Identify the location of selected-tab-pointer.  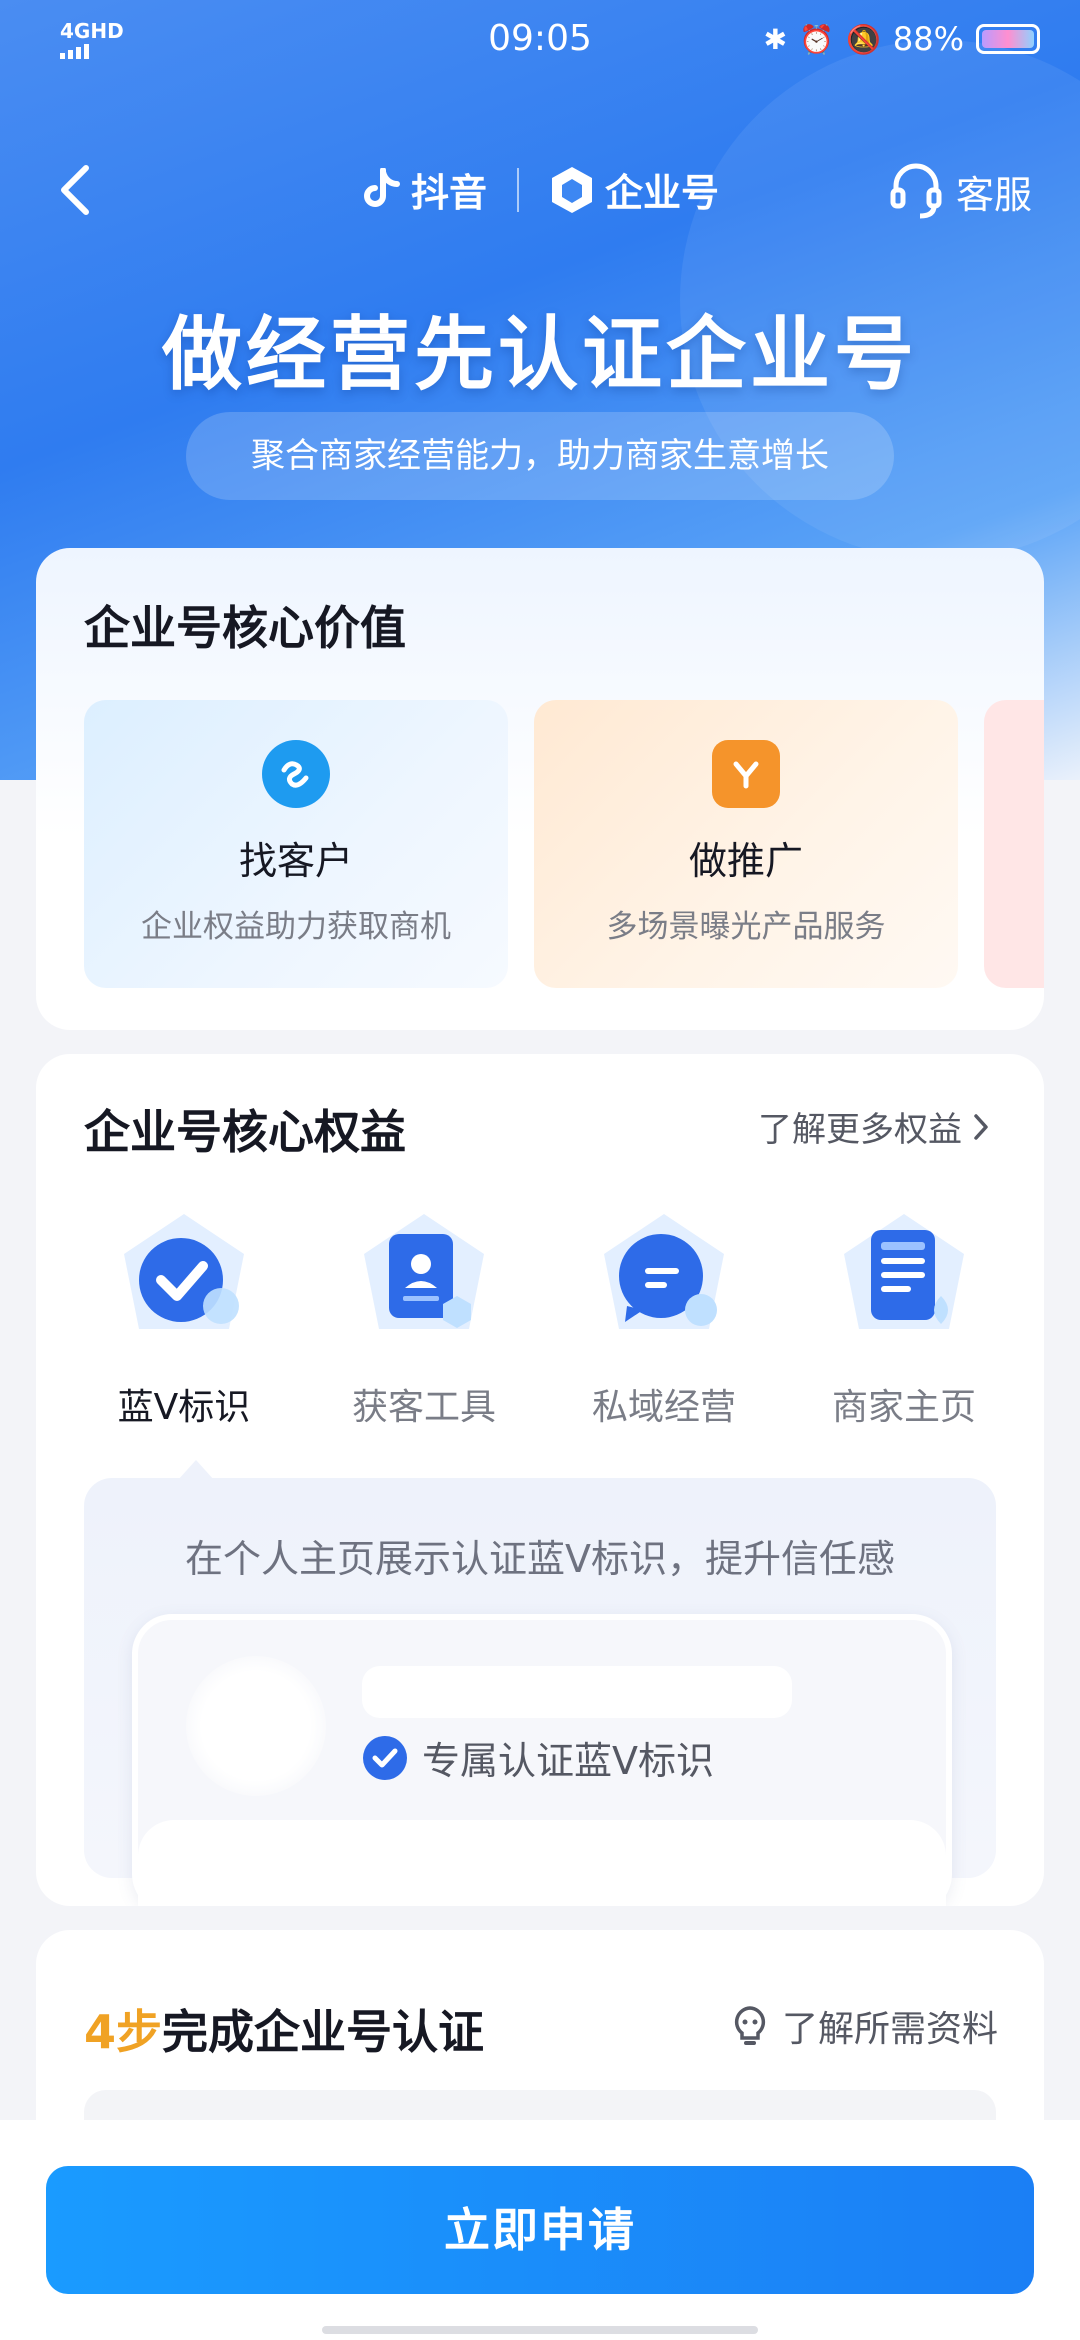
(196, 1470).